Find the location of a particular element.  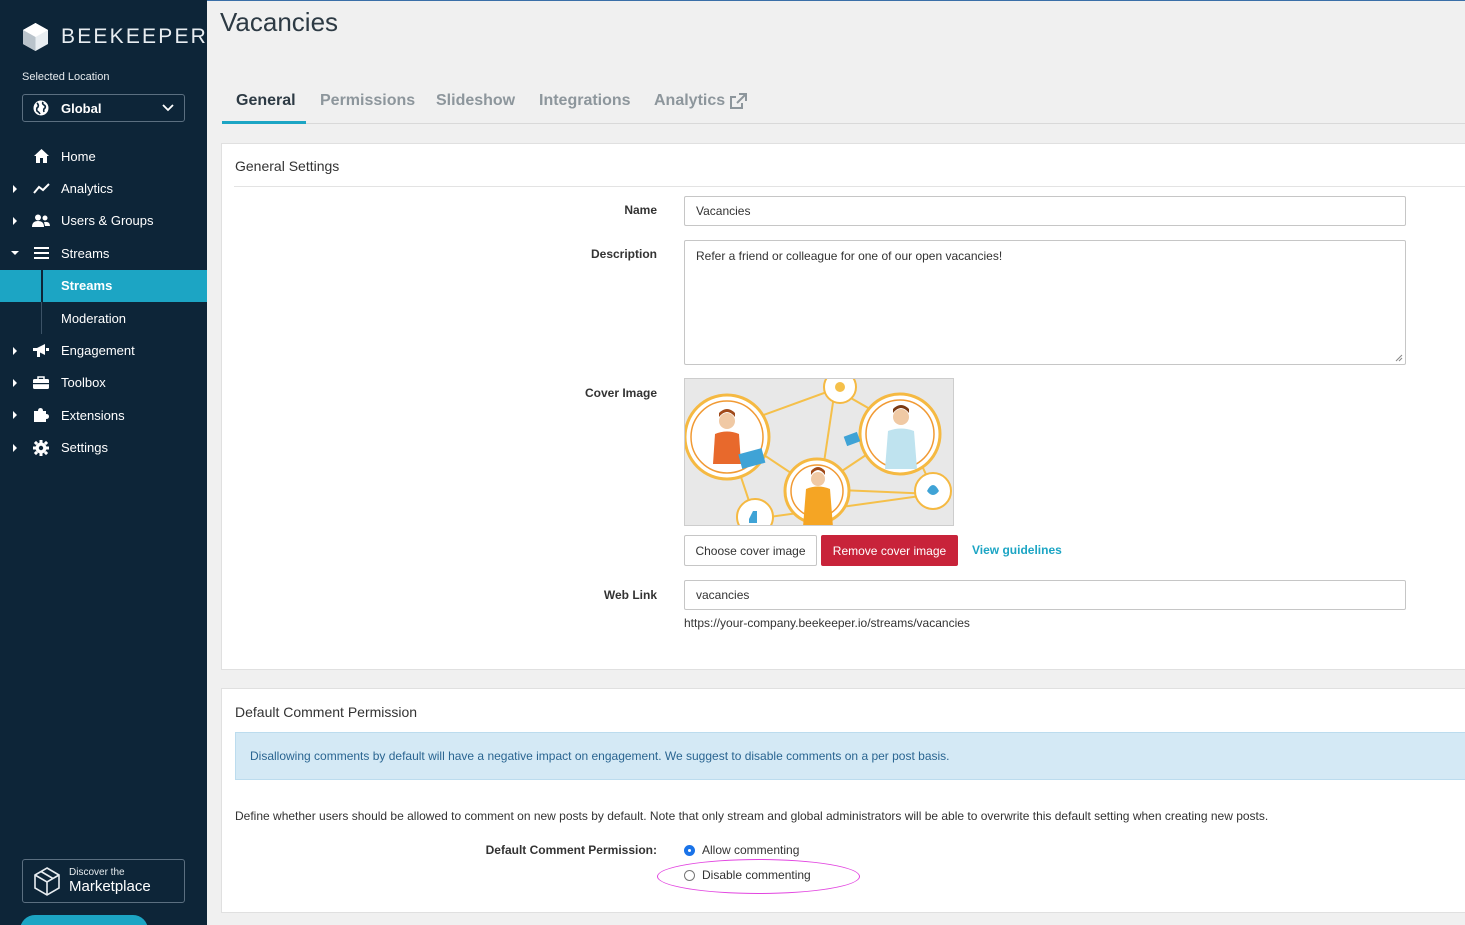

web-link-value: vacancies is located at coordinates (723, 595).